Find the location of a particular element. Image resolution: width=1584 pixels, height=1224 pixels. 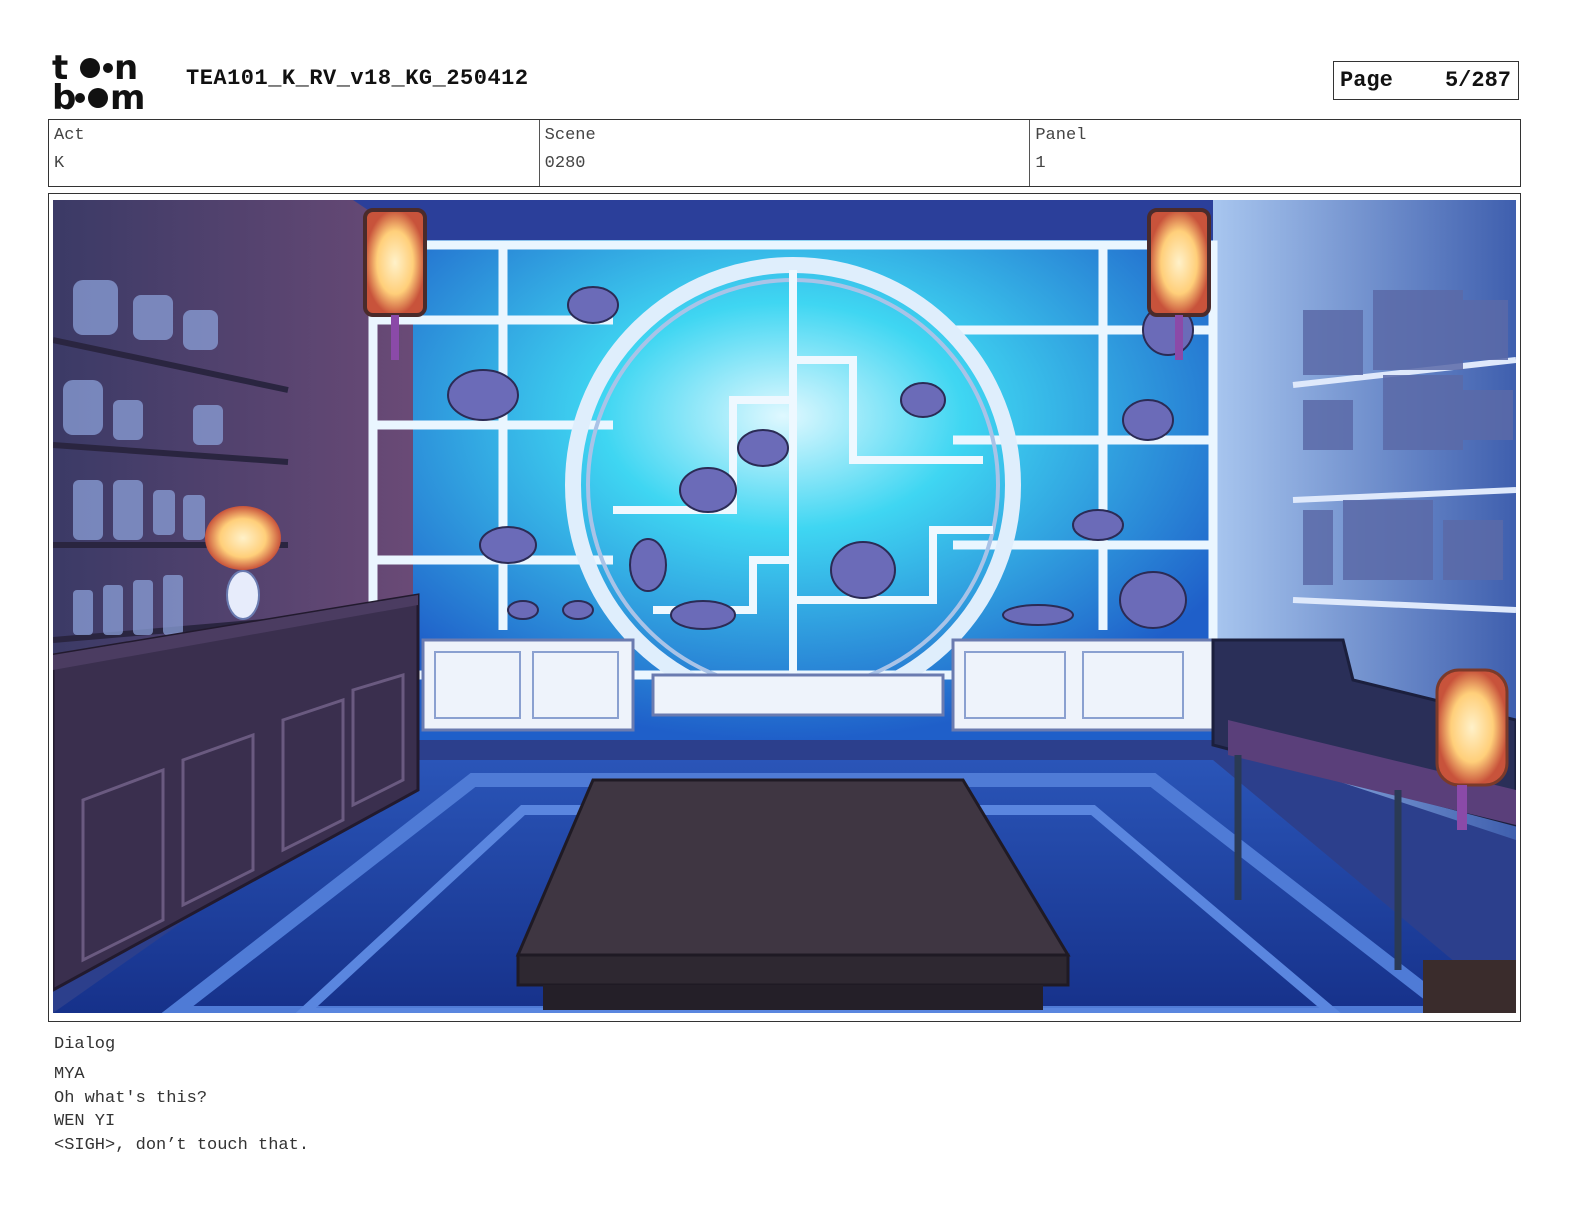

page-label: Page is located at coordinates (1366, 80).